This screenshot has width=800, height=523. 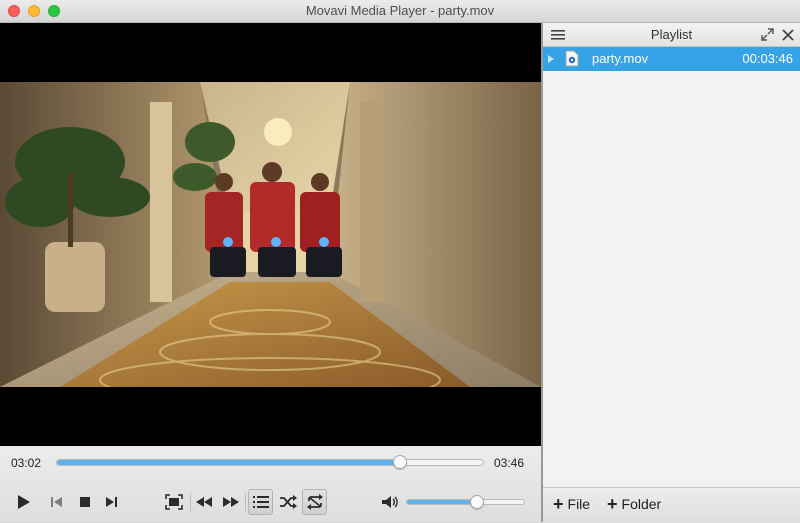 I want to click on add-file-button: + File, so click(x=572, y=504).